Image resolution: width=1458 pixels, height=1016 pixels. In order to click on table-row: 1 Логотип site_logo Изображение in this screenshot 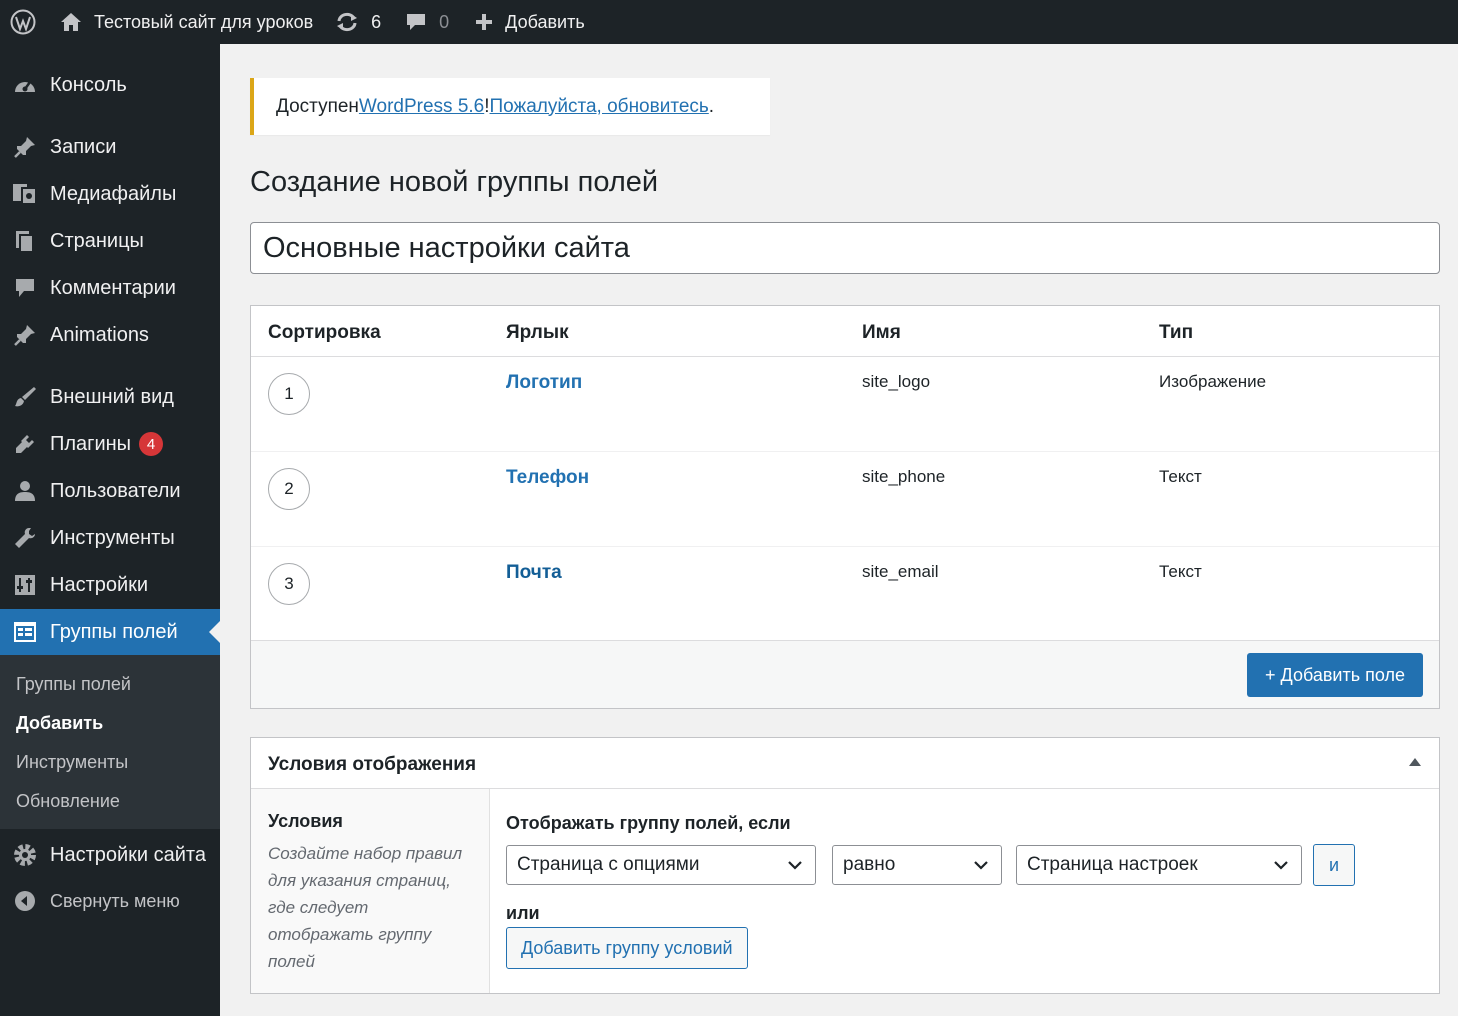, I will do `click(845, 404)`.